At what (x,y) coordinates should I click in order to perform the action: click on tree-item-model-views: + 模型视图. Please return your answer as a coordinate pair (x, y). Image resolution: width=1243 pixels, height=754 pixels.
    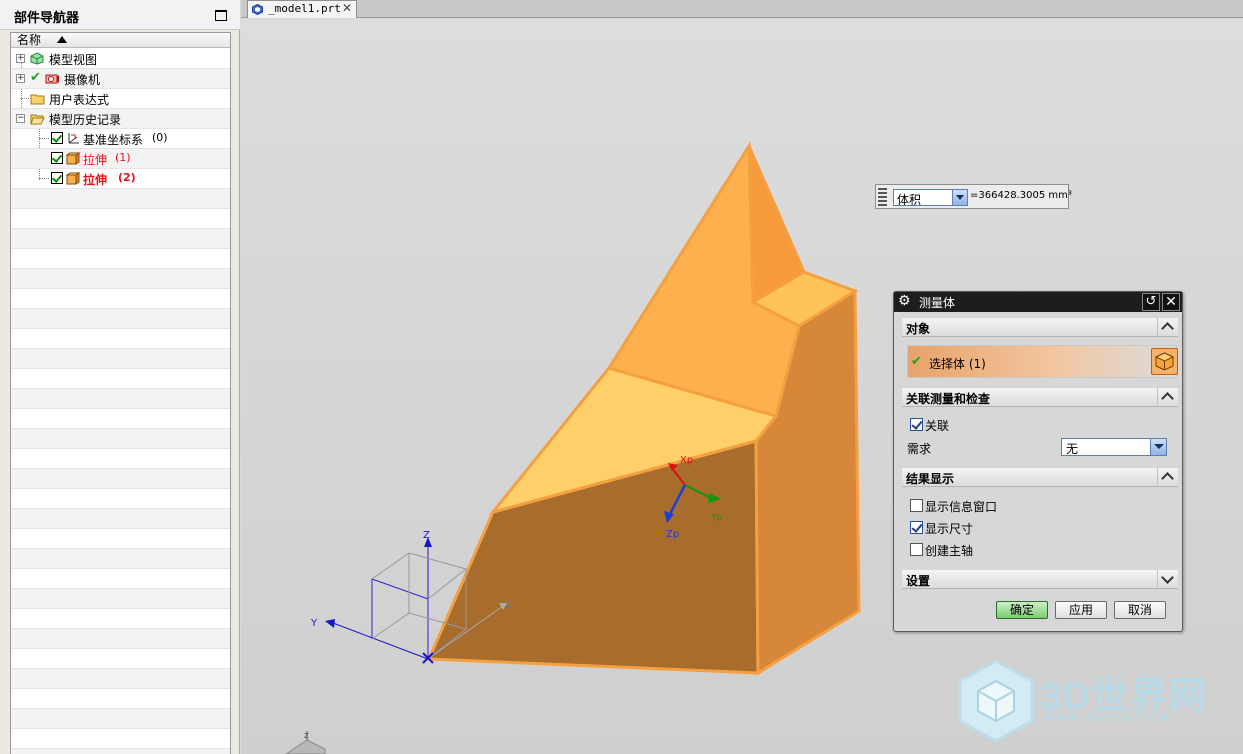
    Looking at the image, I should click on (120, 59).